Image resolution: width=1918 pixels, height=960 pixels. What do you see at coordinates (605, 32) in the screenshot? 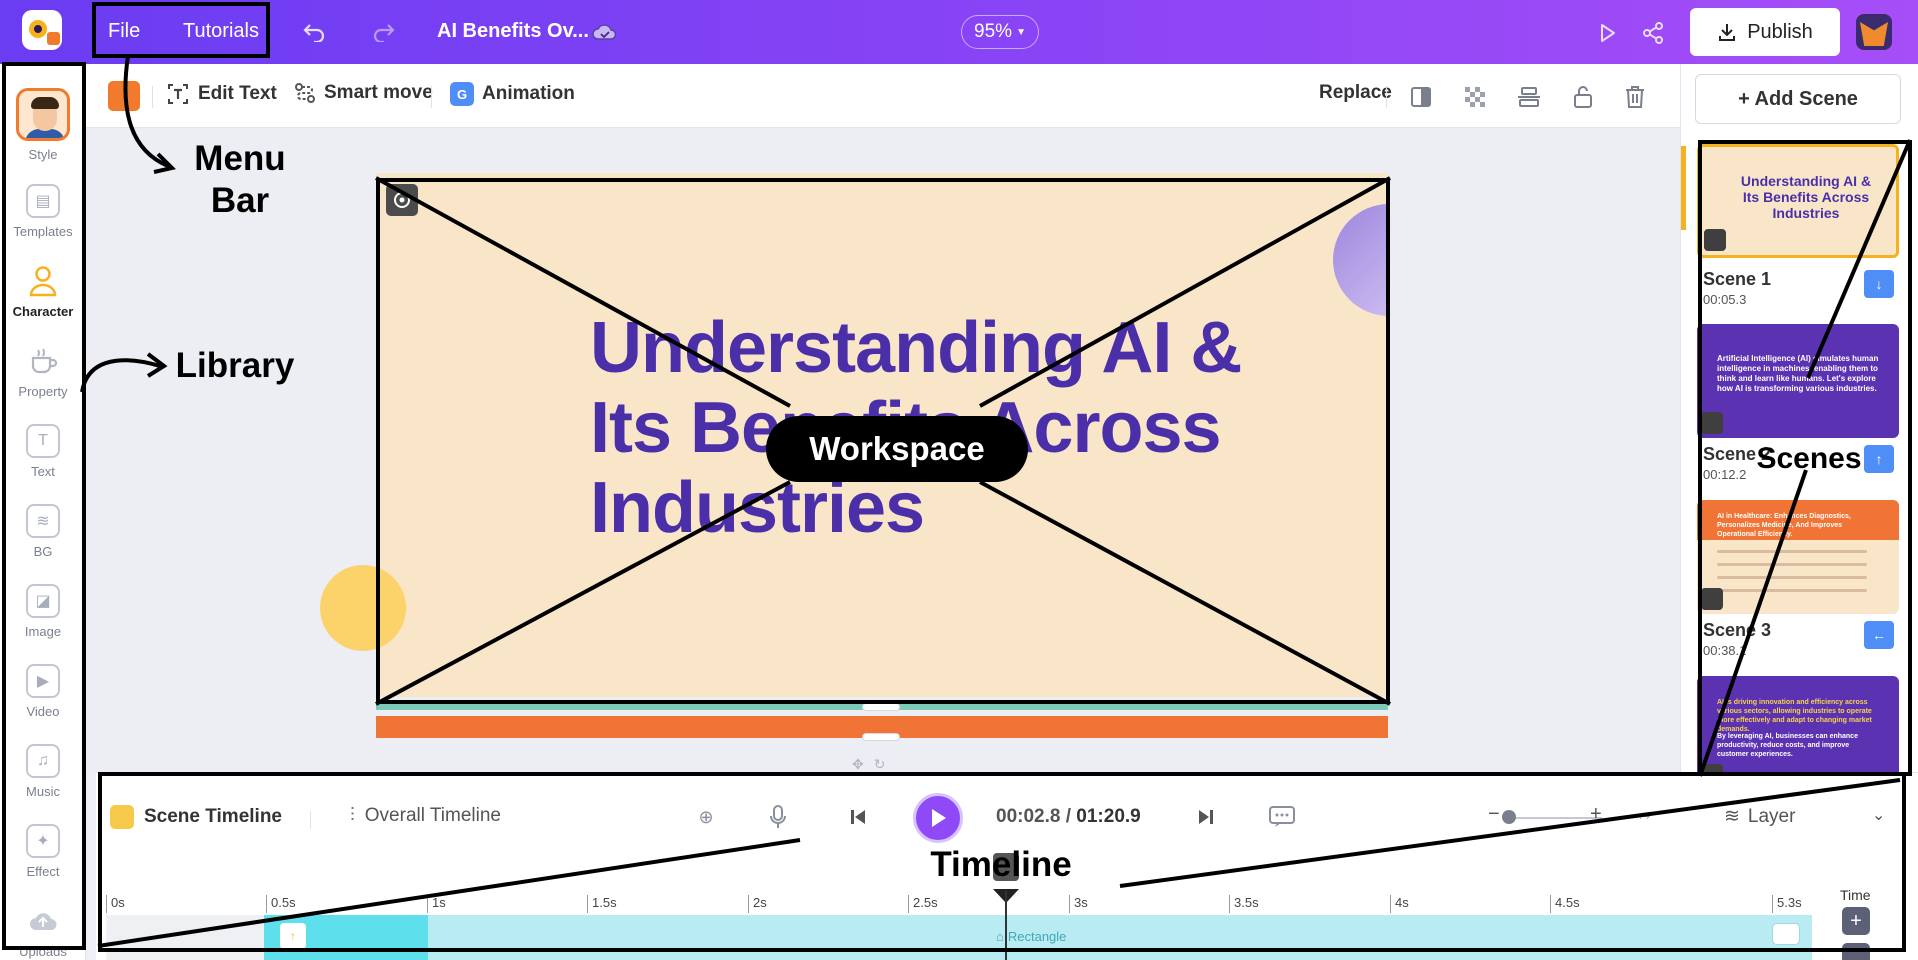
I see `cloud-saved-icon` at bounding box center [605, 32].